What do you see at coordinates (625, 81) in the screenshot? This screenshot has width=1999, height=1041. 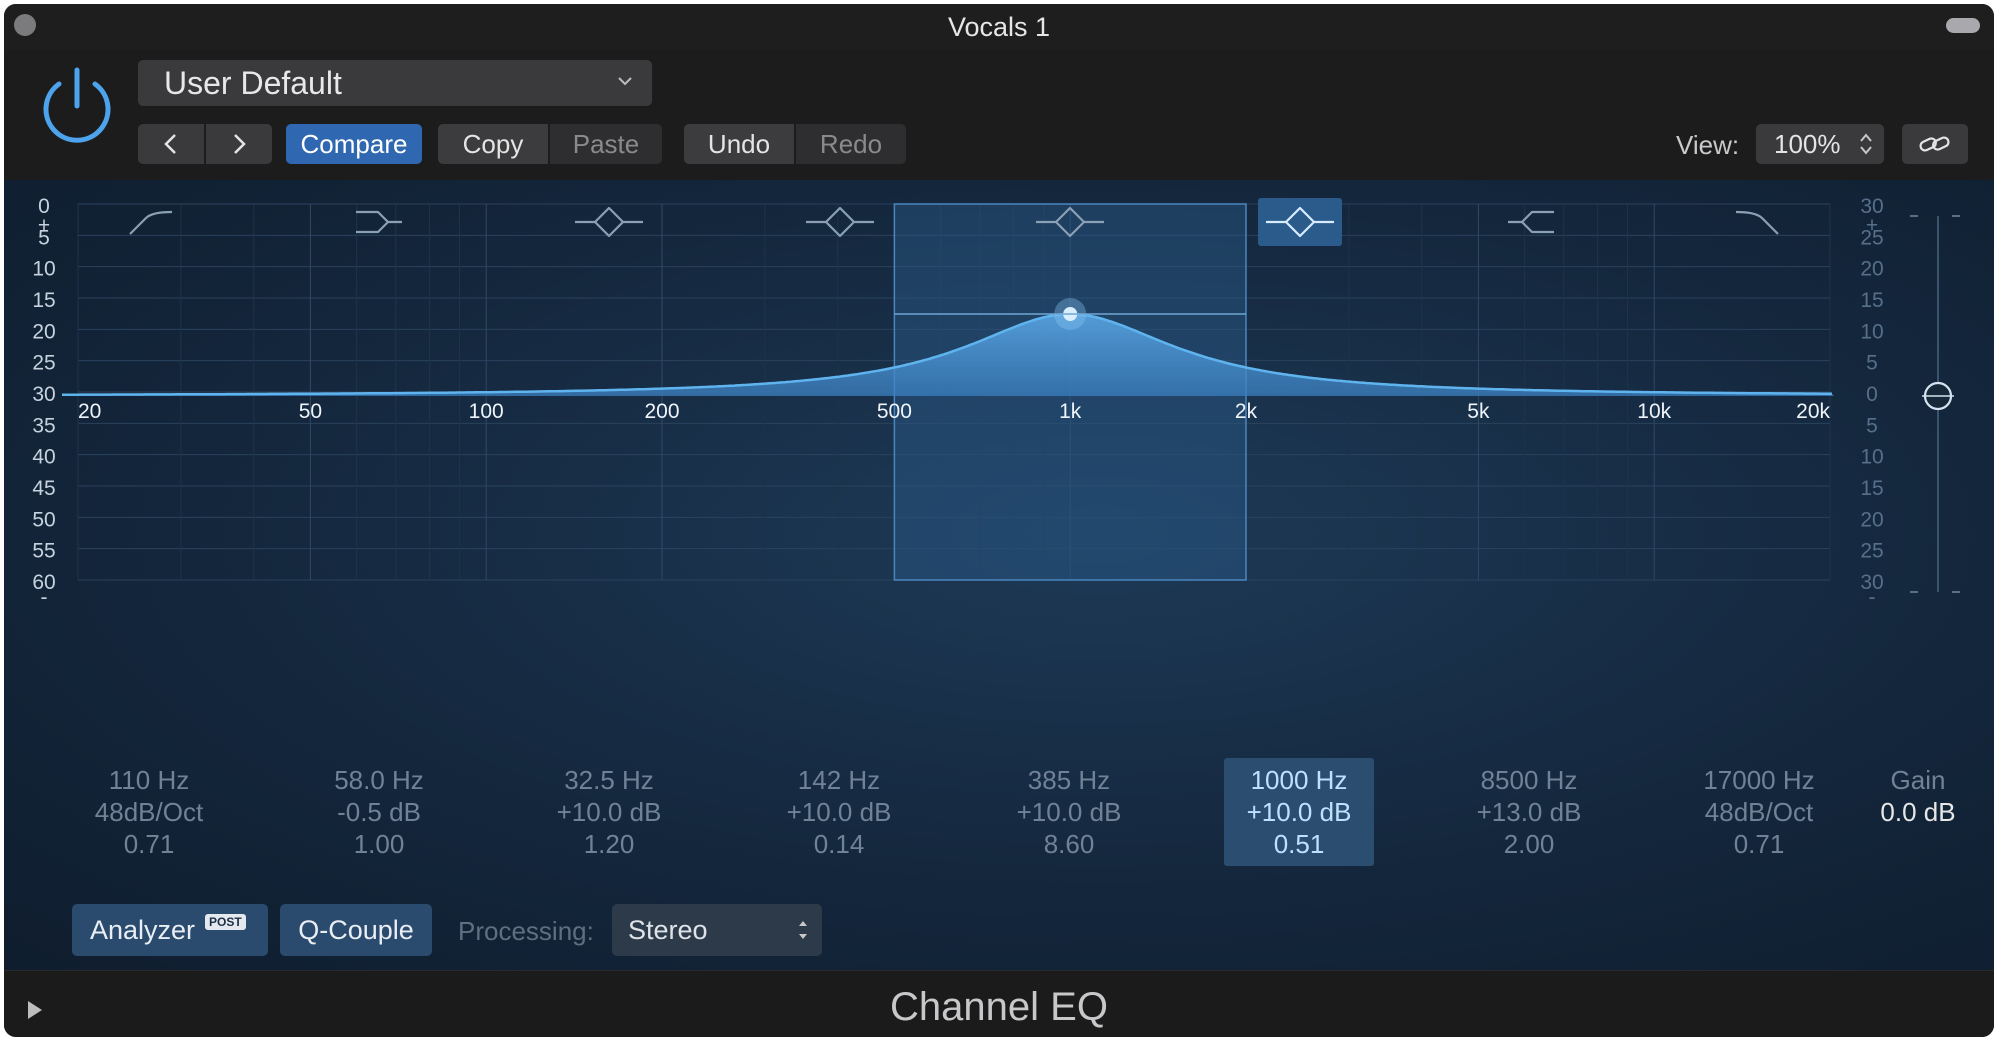 I see `chevron-down-icon` at bounding box center [625, 81].